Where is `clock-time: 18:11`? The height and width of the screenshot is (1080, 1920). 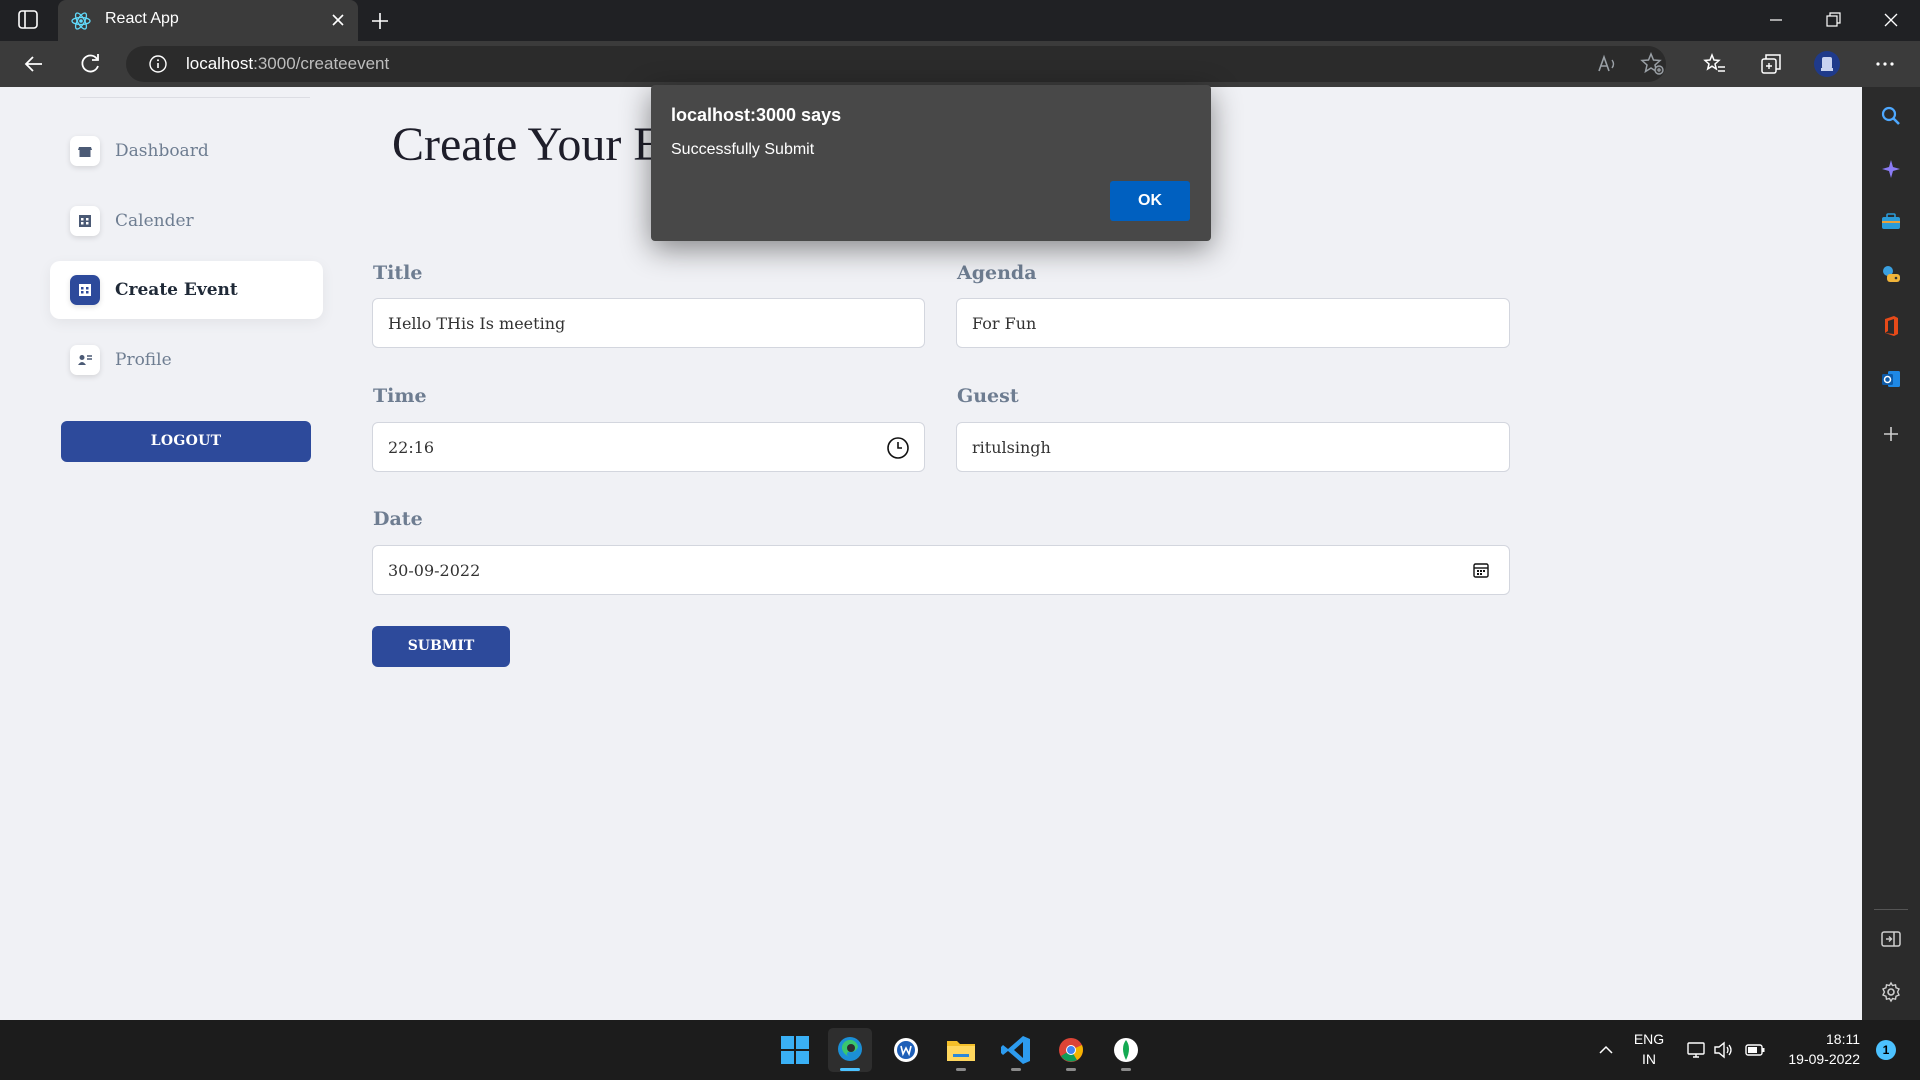 clock-time: 18:11 is located at coordinates (1820, 1039).